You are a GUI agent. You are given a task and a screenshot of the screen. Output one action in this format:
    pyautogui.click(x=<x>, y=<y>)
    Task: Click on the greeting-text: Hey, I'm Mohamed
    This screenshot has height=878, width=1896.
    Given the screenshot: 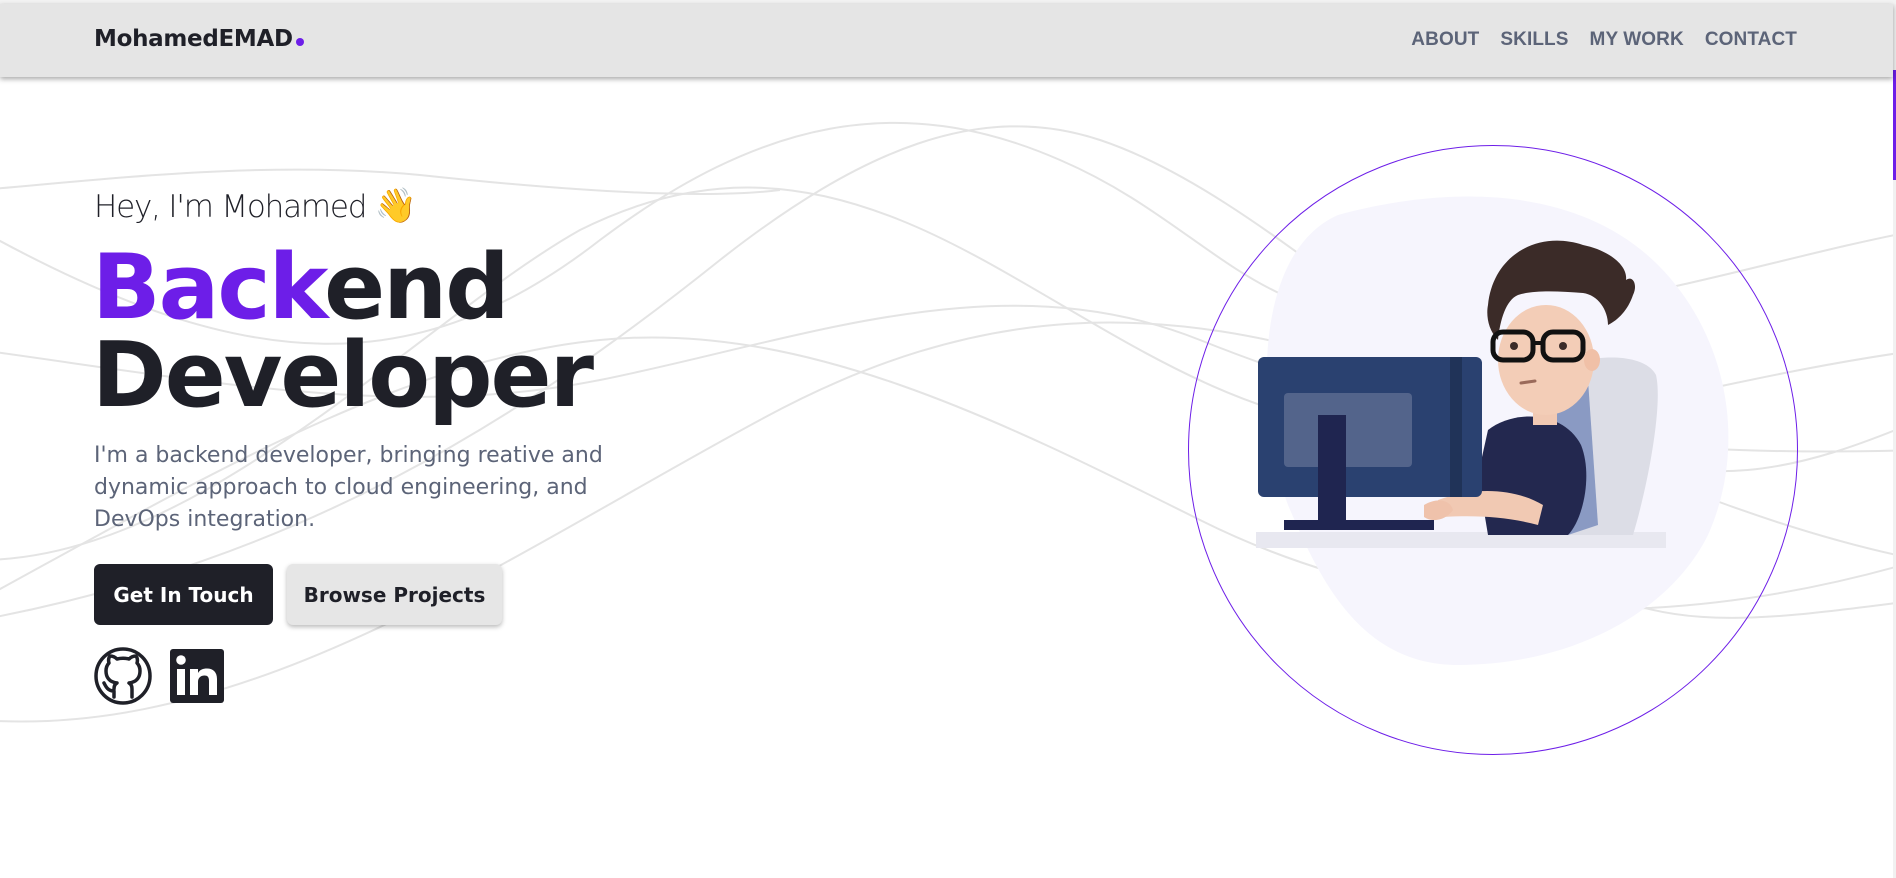 What is the action you would take?
    pyautogui.click(x=230, y=207)
    